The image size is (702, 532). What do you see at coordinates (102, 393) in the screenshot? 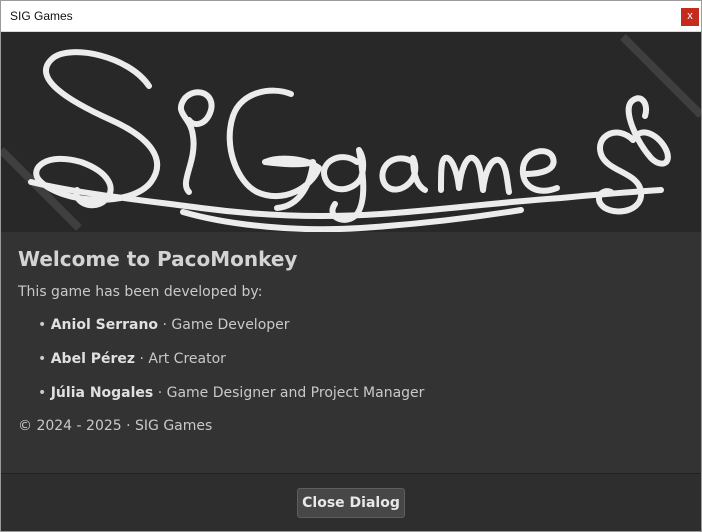
I see `credit-name: Júlia Nogales` at bounding box center [102, 393].